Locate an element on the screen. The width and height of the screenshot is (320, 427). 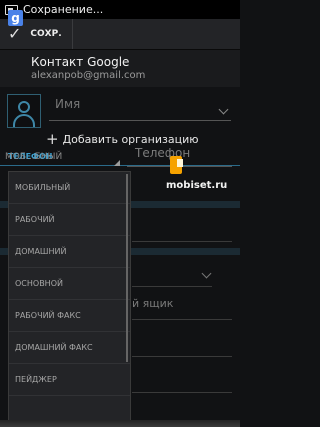
mobiset-logo-screen is located at coordinates (180, 163).